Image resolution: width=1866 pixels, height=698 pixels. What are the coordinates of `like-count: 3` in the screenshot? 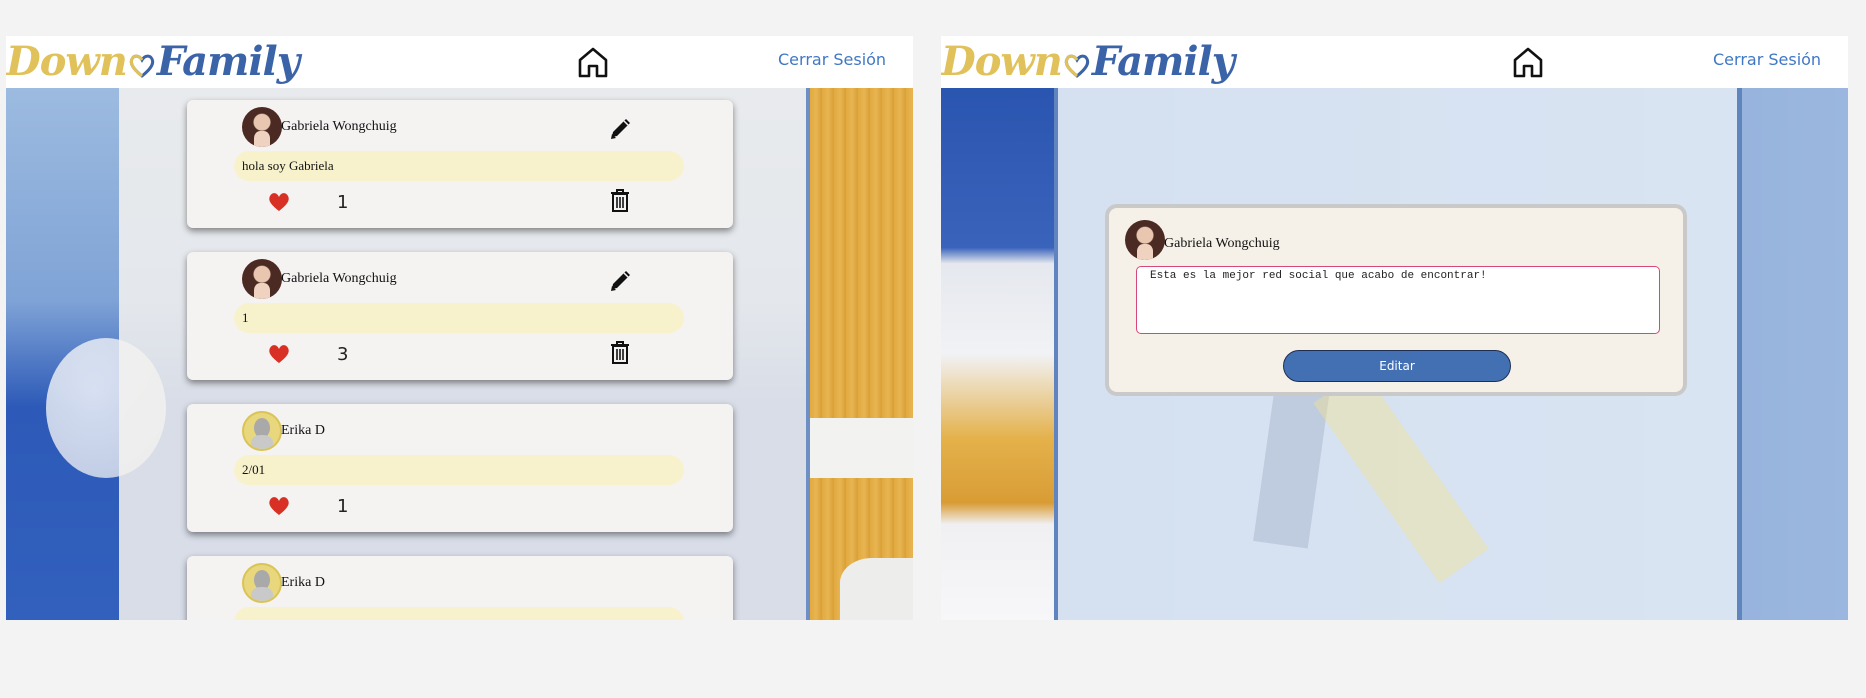 It's located at (343, 354).